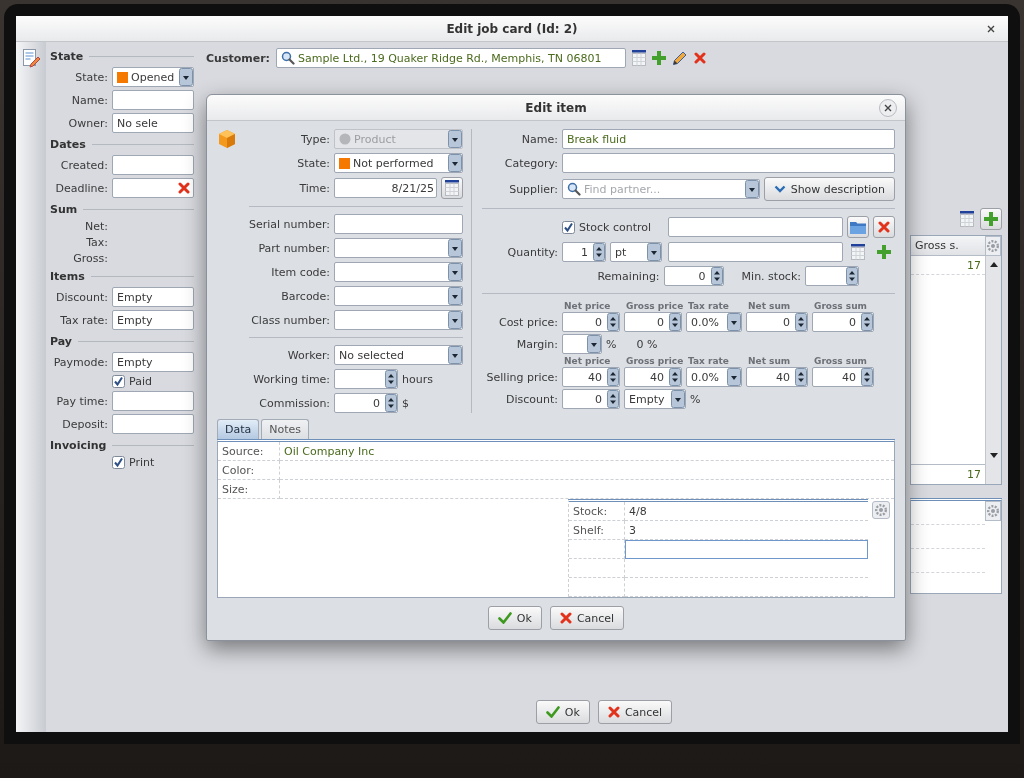 This screenshot has height=778, width=1024. I want to click on spin-field: 1, so click(584, 252).